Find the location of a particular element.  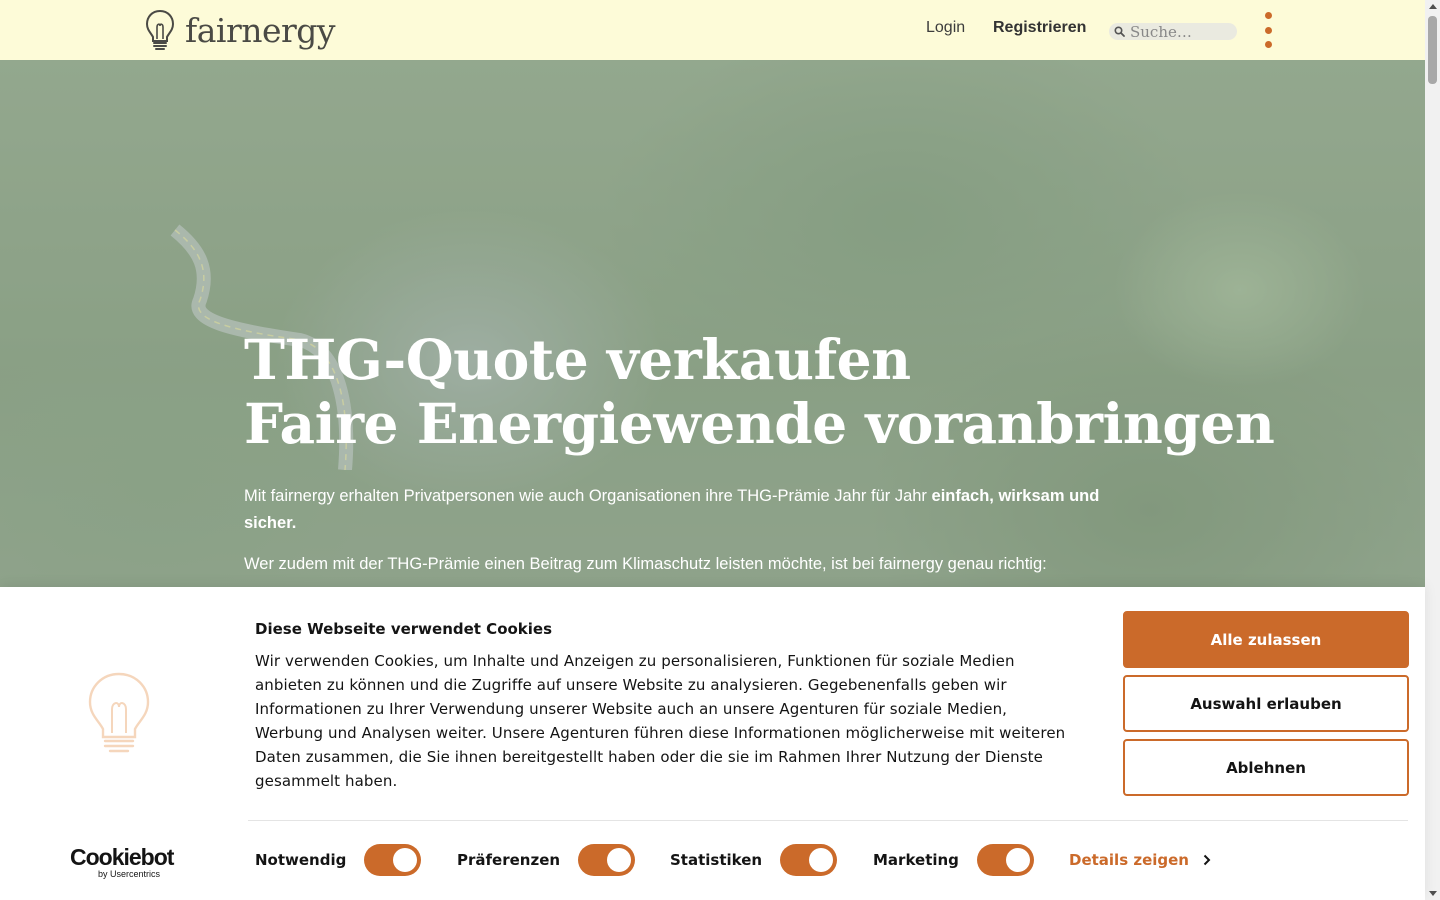

deny-button: Ablehnen is located at coordinates (1266, 767).